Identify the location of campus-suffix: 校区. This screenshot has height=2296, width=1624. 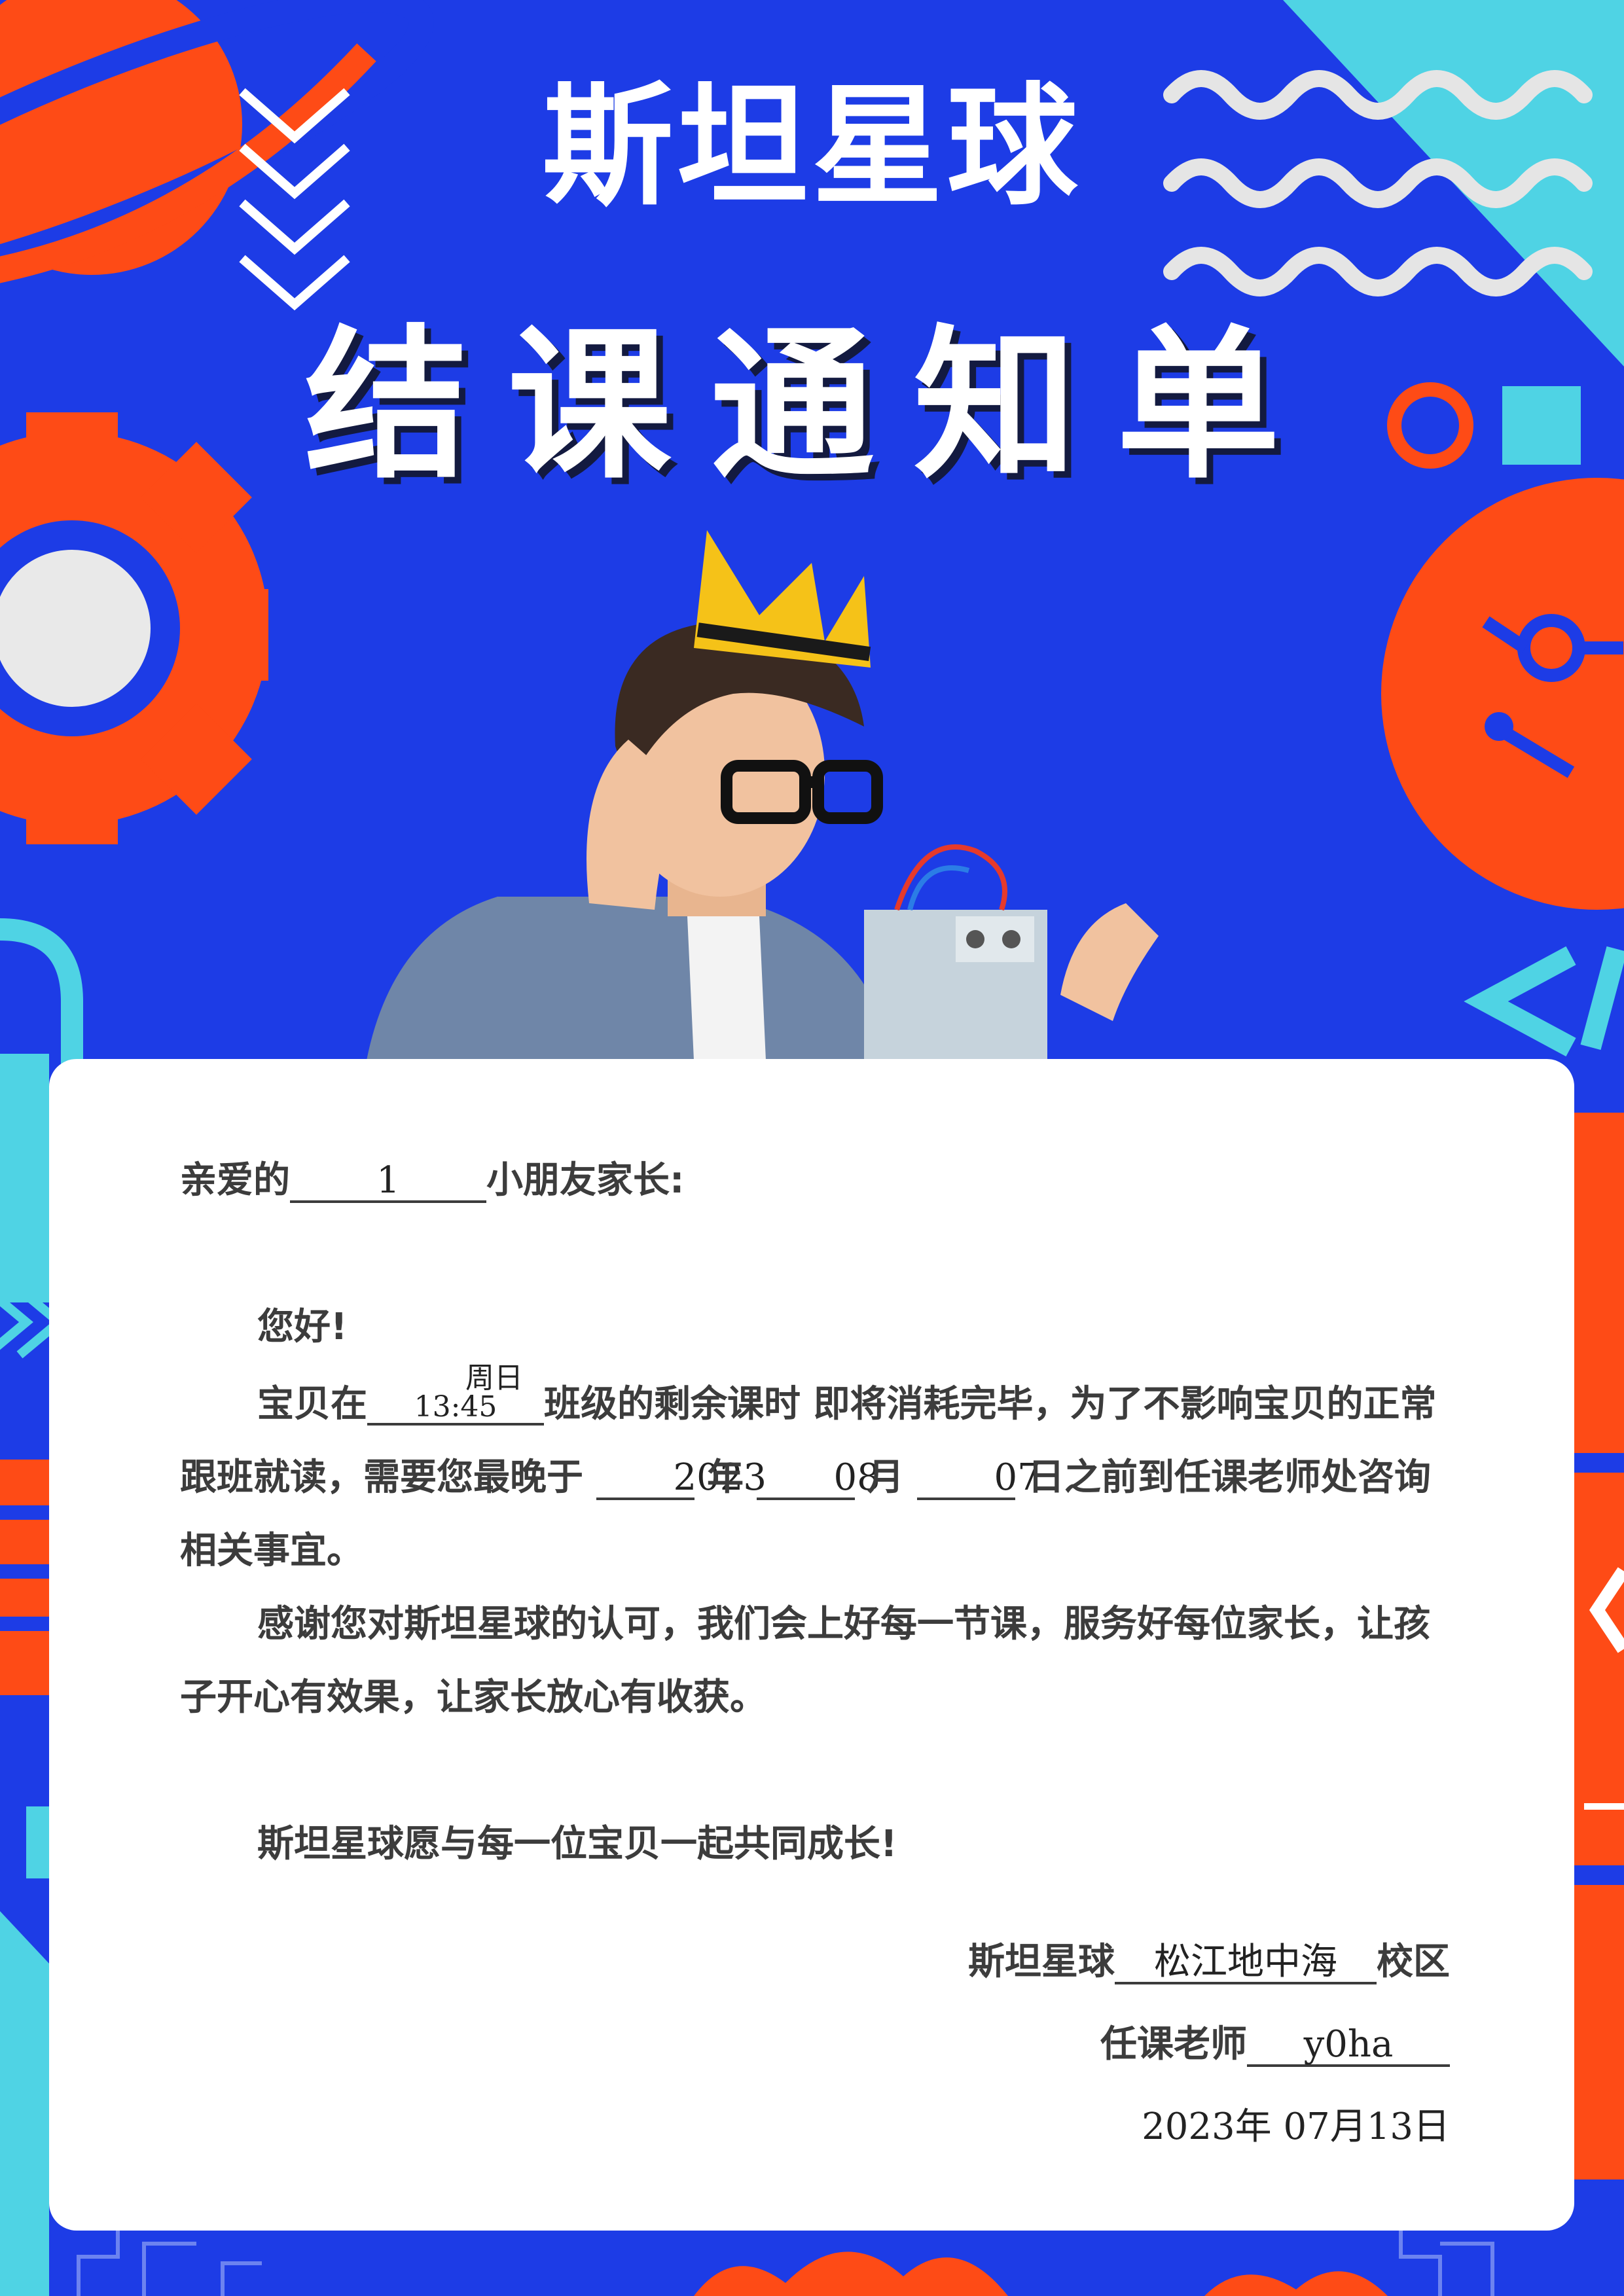
(1413, 1962).